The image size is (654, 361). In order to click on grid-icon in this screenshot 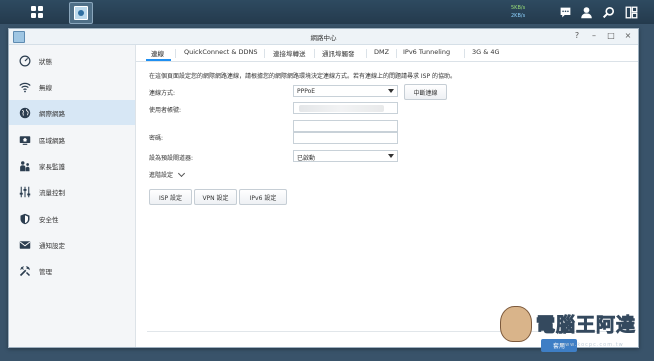, I will do `click(37, 12)`.